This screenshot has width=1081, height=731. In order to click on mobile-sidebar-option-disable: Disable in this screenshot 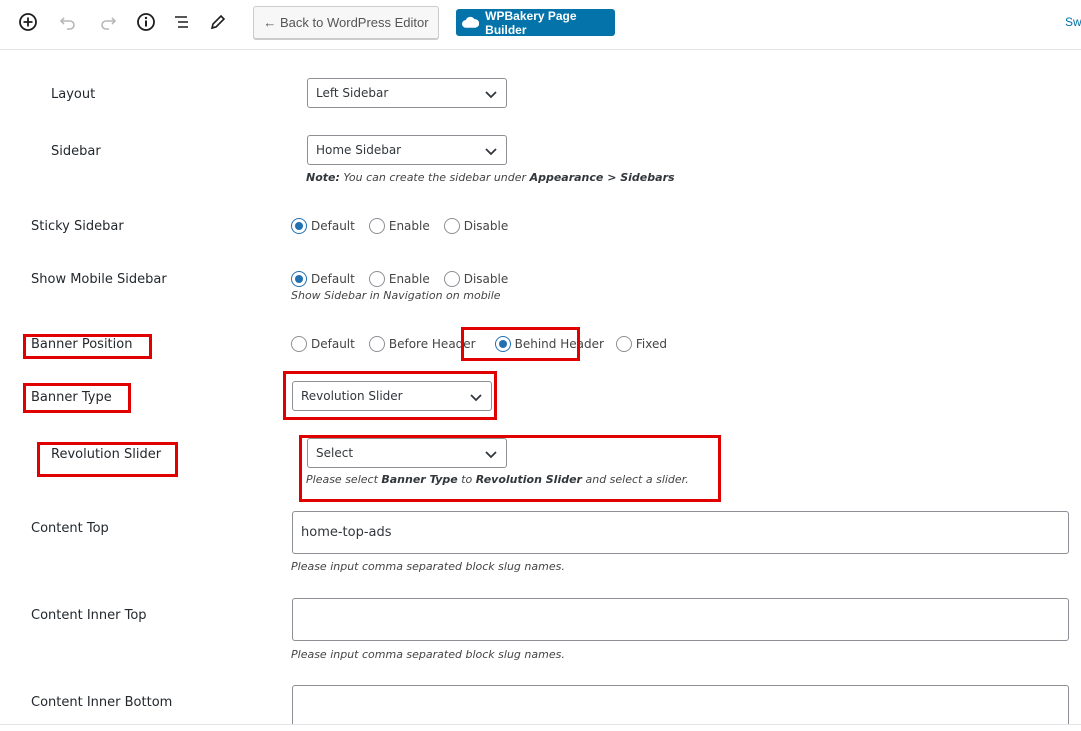, I will do `click(476, 279)`.